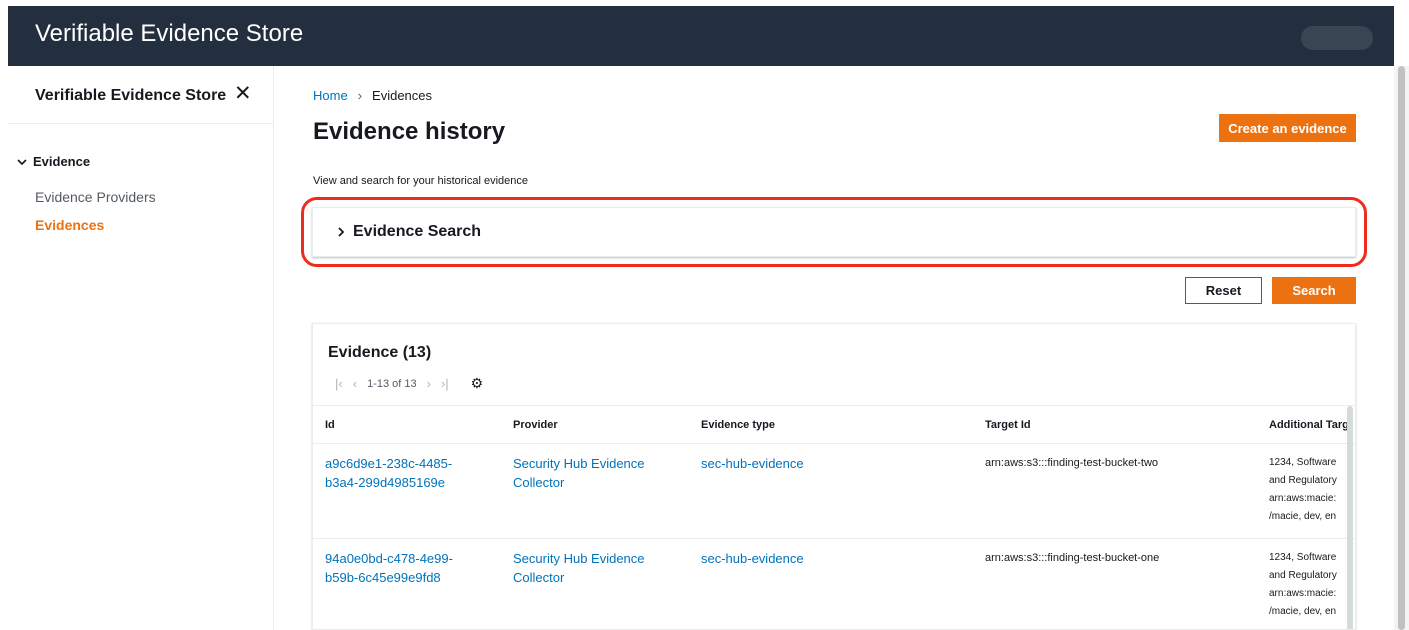 The width and height of the screenshot is (1409, 630). Describe the element at coordinates (1115, 491) in the screenshot. I see `target-id-cell: arn:aws:s3:::finding-test-bucket-two` at that location.